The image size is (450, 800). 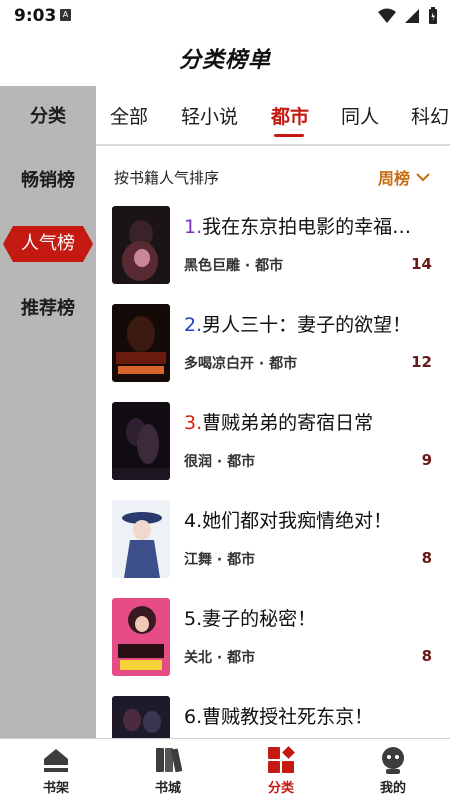 I want to click on nav-label: 书城, so click(x=167, y=788).